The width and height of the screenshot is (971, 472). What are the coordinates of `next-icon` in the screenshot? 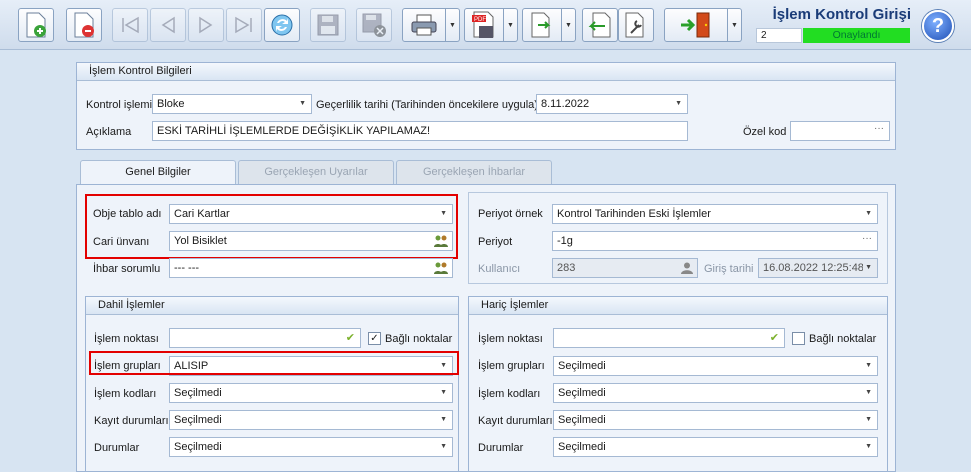 It's located at (206, 25).